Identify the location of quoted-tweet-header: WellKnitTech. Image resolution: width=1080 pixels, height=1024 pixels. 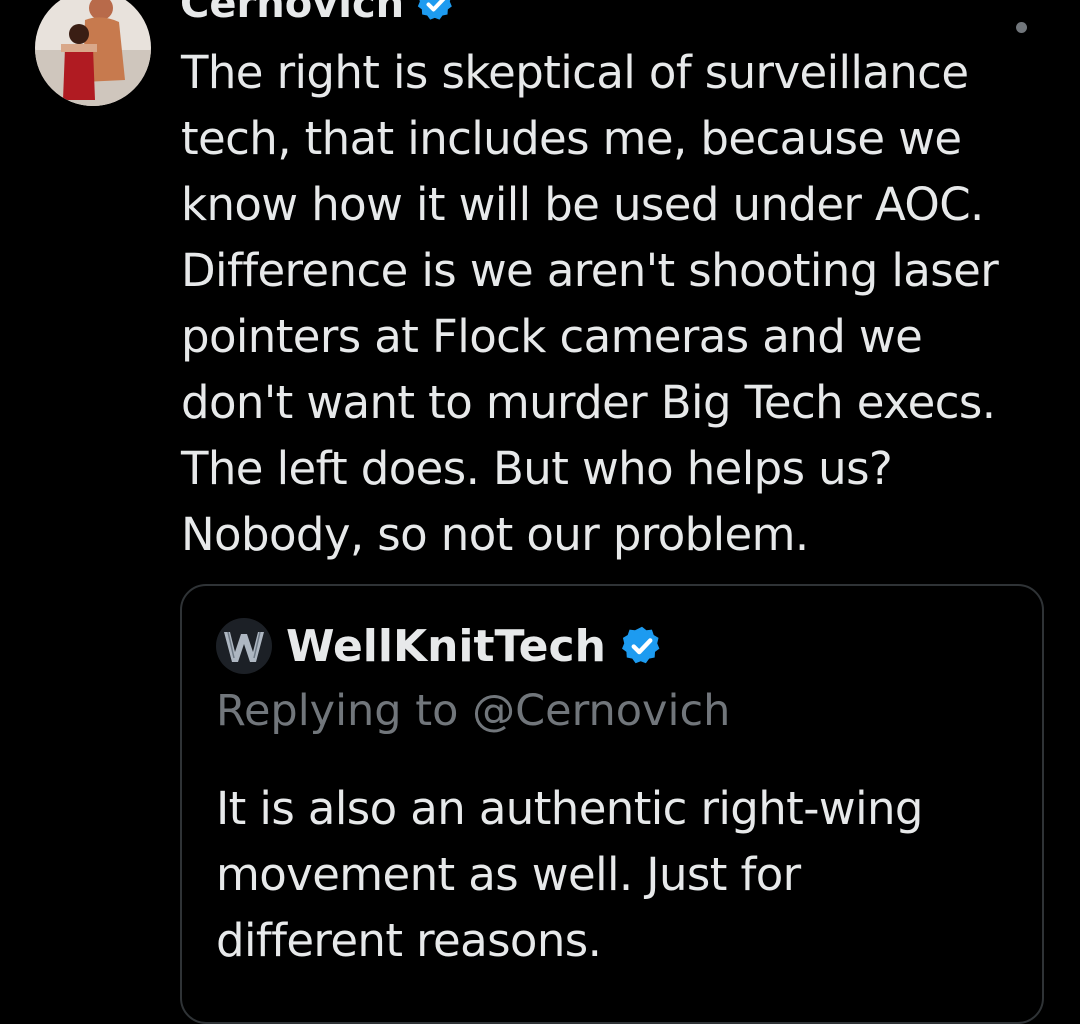
(440, 646).